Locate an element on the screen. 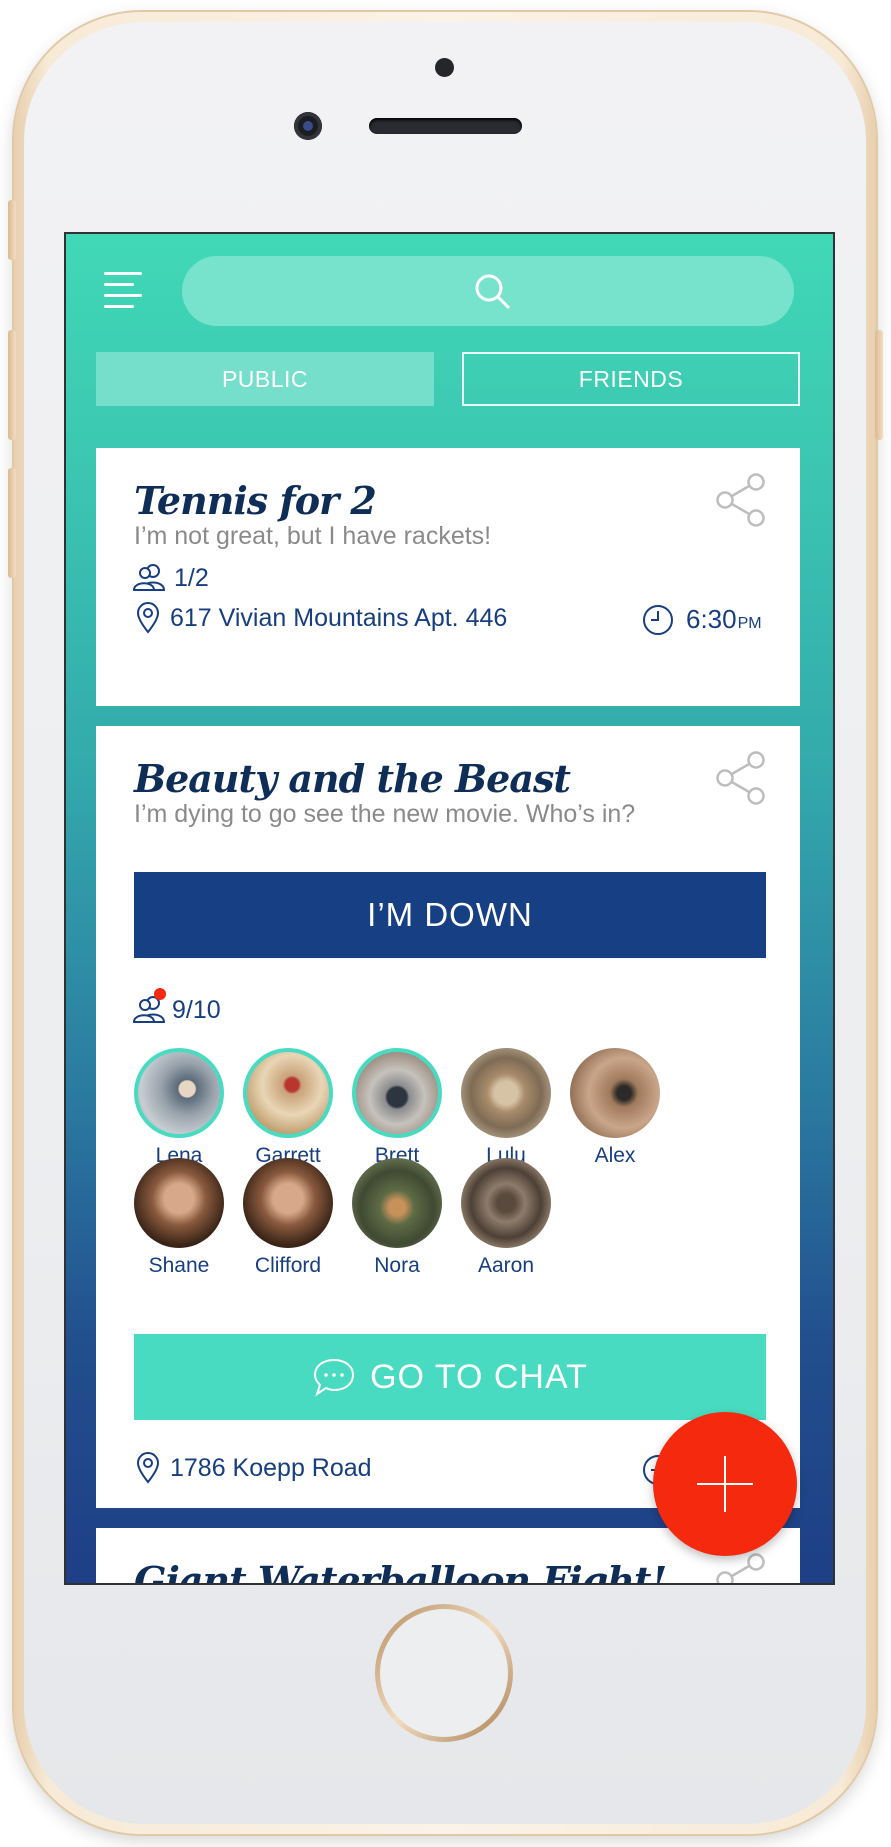 This screenshot has width=891, height=1847. people-icon is located at coordinates (149, 577).